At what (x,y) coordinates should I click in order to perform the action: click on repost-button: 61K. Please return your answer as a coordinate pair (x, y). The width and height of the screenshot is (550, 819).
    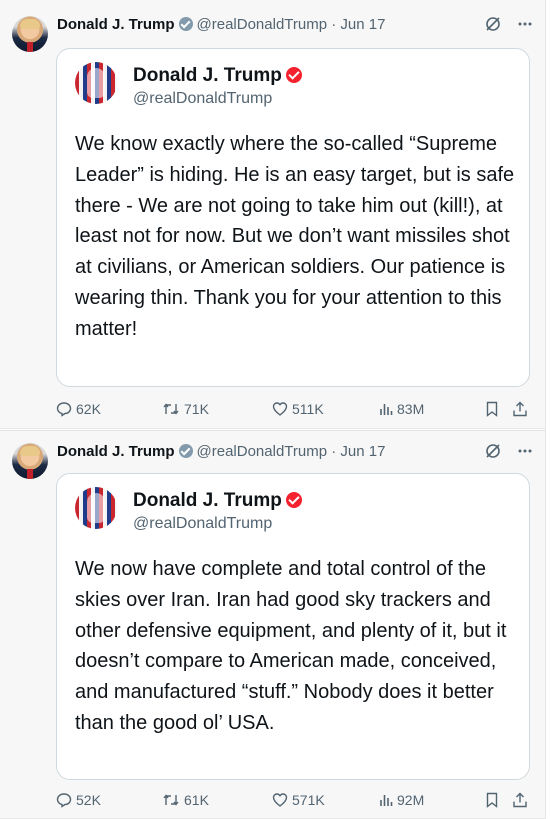
    Looking at the image, I should click on (185, 800).